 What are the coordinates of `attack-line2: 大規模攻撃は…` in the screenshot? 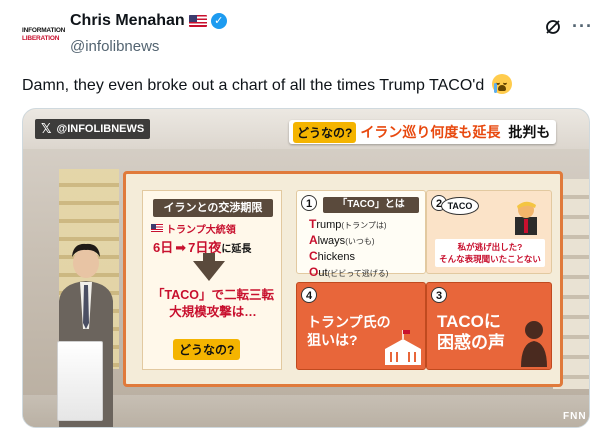 It's located at (213, 312).